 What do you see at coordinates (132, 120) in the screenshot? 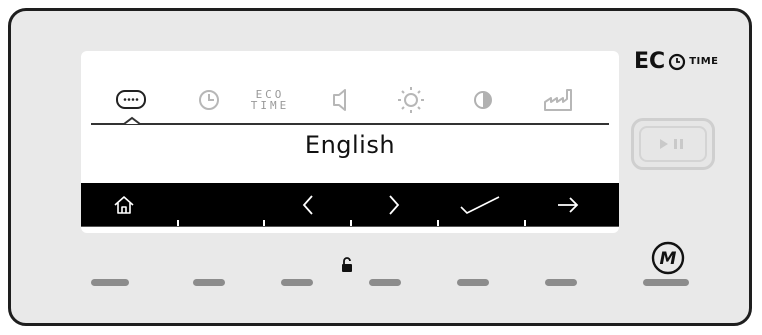
I see `selection-caret-icon` at bounding box center [132, 120].